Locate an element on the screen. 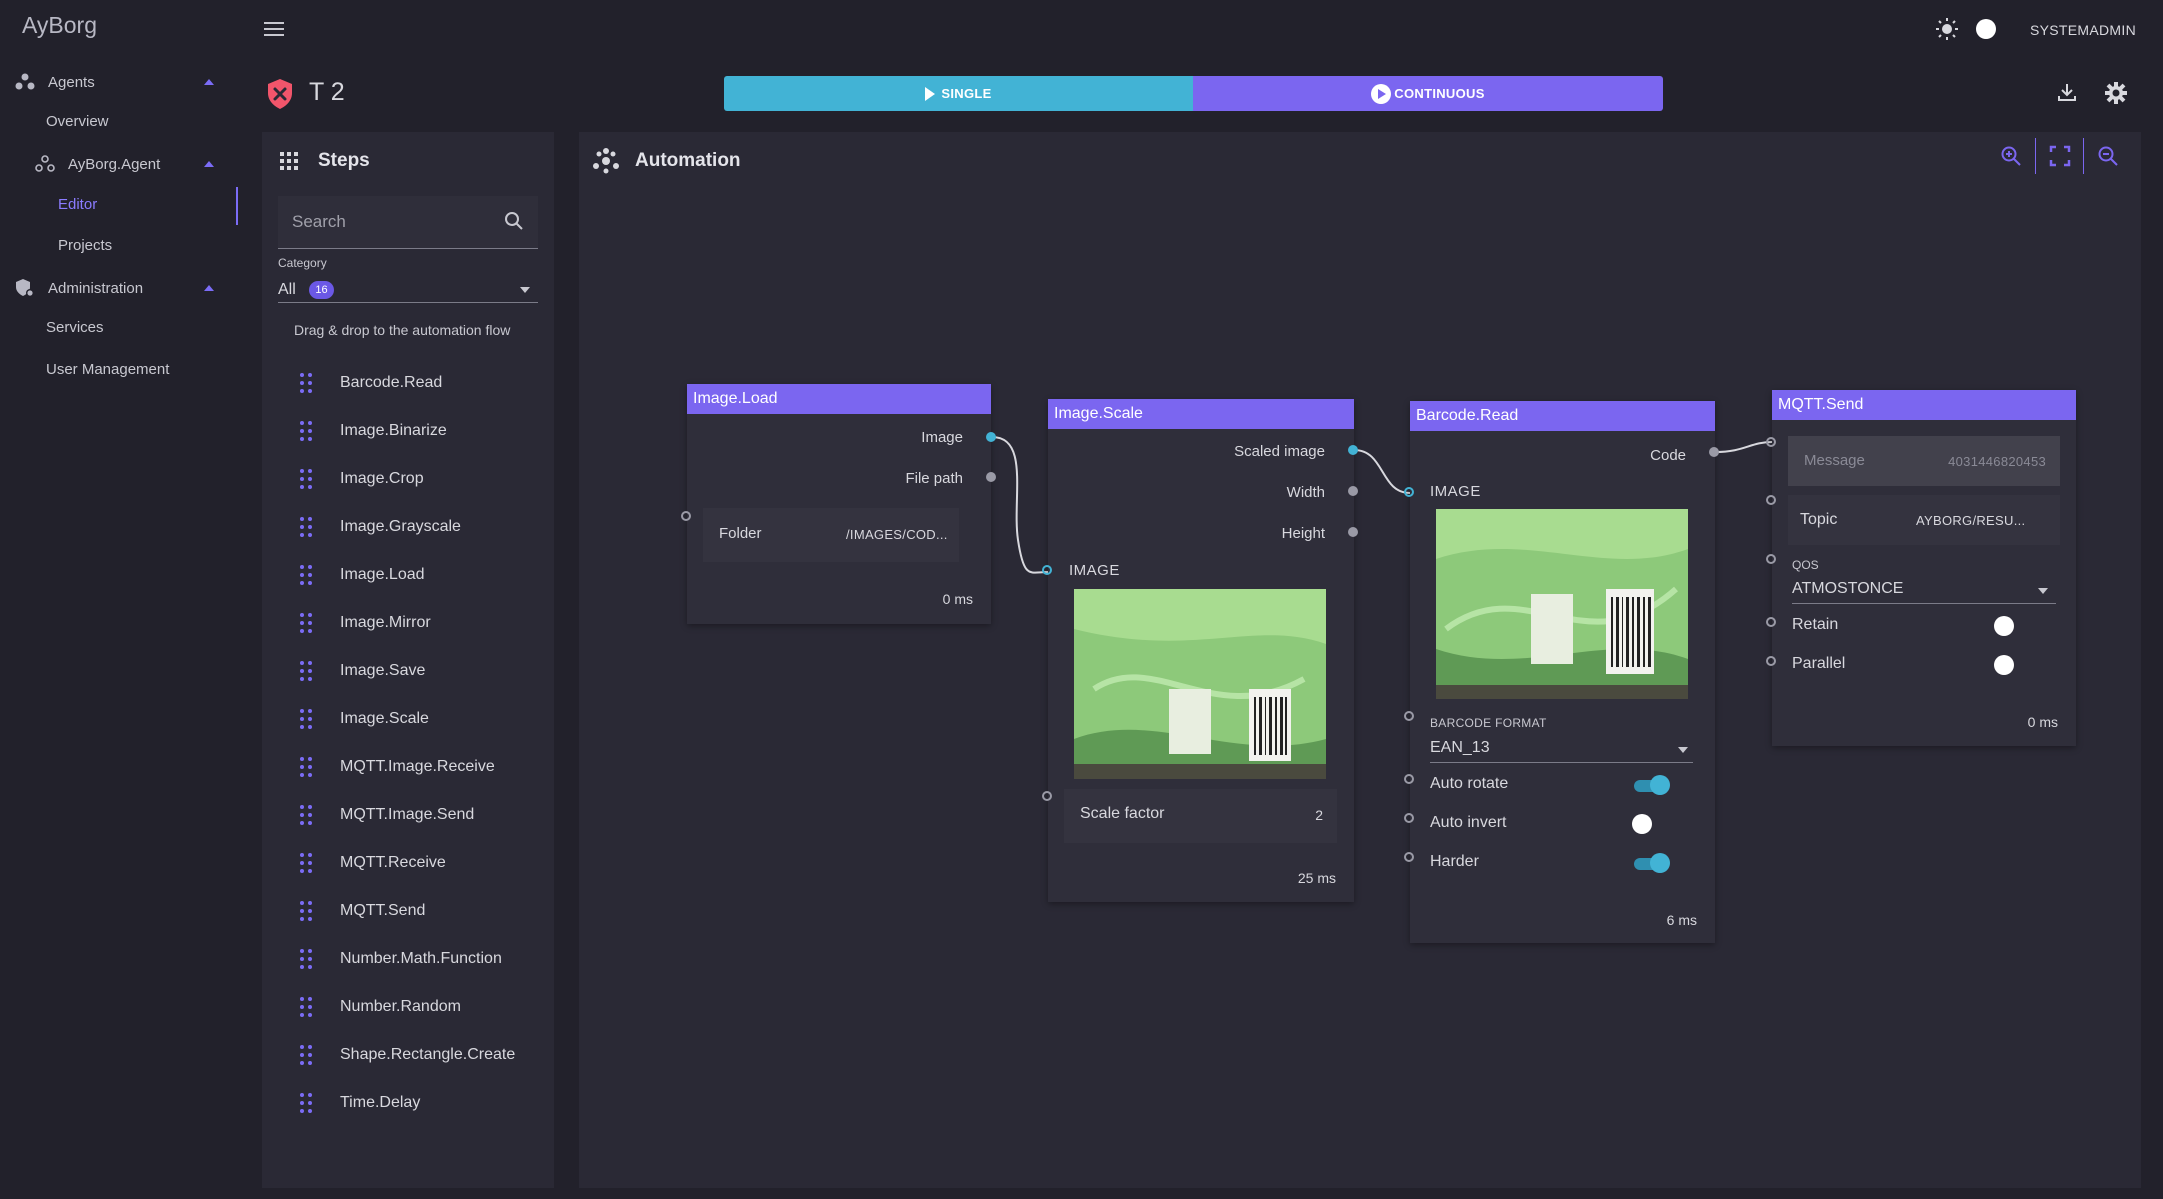 The height and width of the screenshot is (1199, 2163). port-scaled-image-out is located at coordinates (1353, 450).